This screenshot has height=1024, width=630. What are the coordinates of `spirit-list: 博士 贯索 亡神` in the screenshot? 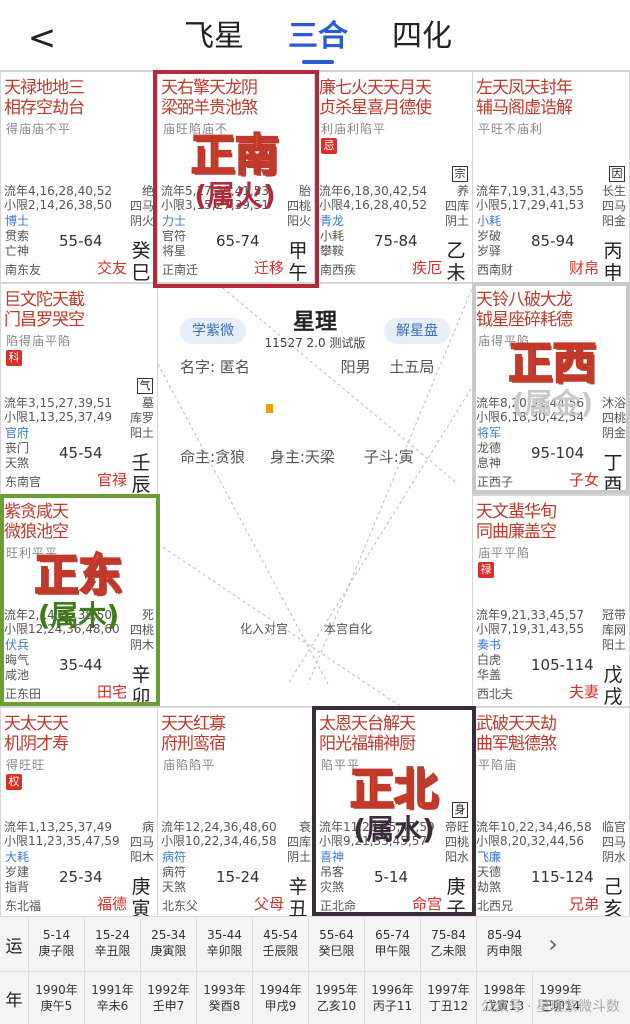 It's located at (17, 236).